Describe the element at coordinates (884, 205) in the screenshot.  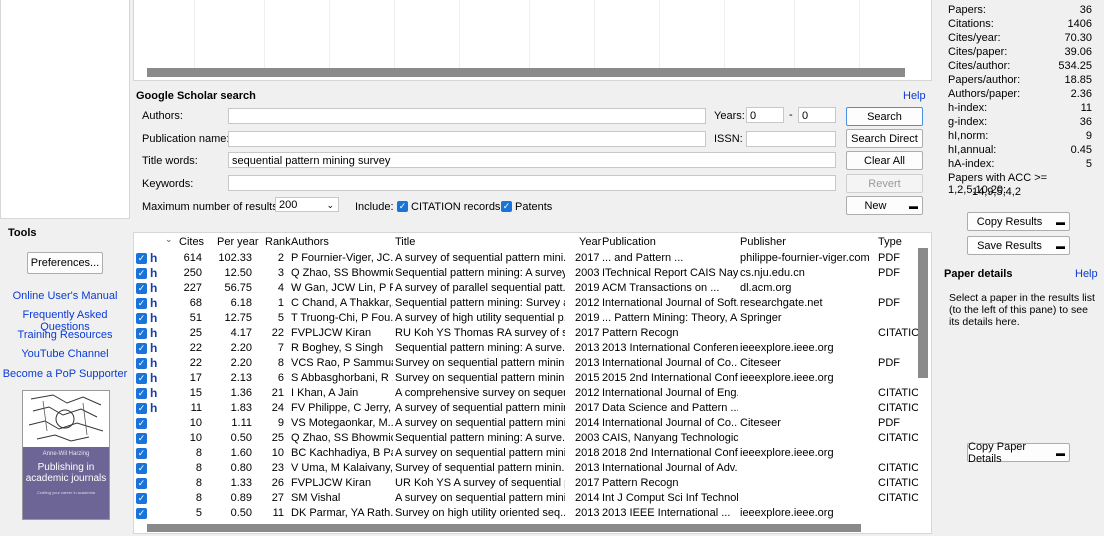
I see `new-dropdown-button: New ▬` at that location.